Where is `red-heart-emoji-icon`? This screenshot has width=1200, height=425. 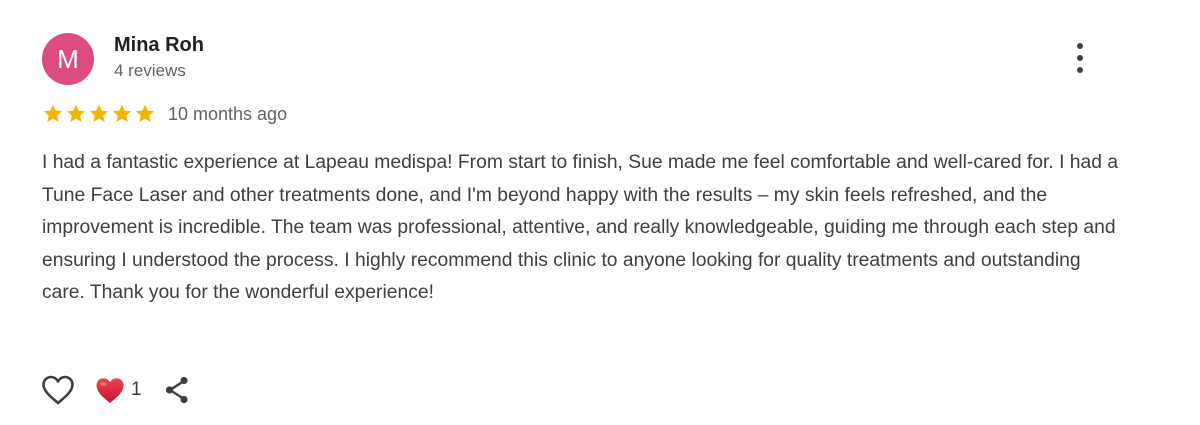 red-heart-emoji-icon is located at coordinates (110, 390).